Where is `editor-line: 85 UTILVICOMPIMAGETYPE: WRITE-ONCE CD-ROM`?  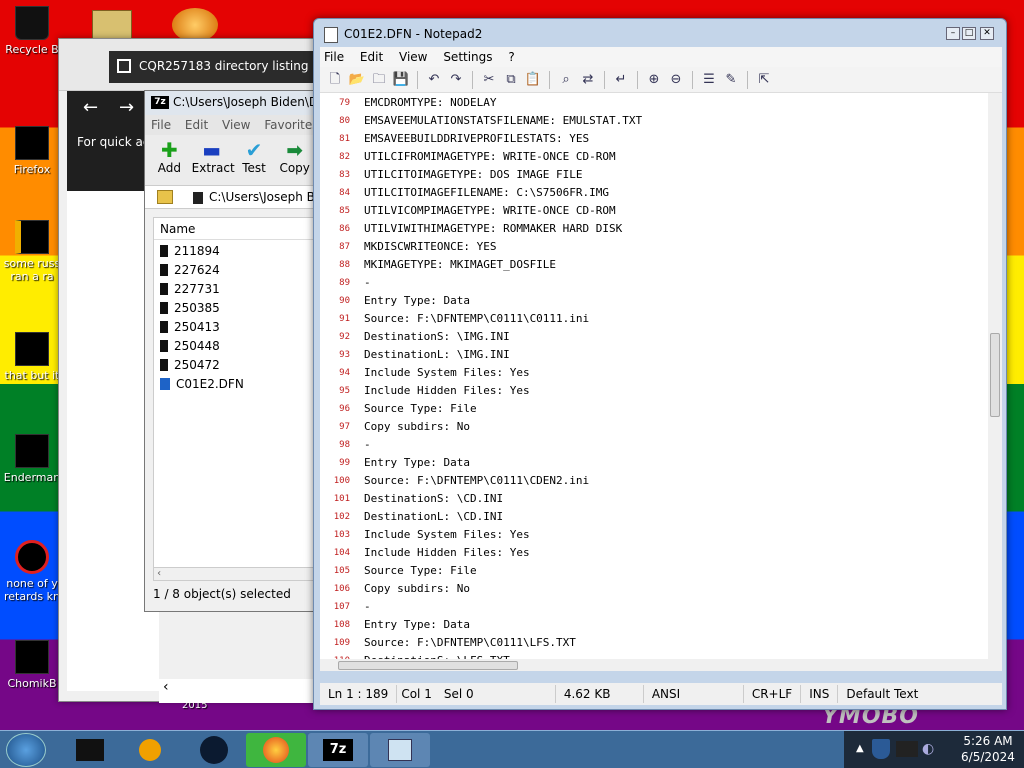
editor-line: 85 UTILVICOMPIMAGETYPE: WRITE-ONCE CD-ROM is located at coordinates (468, 212).